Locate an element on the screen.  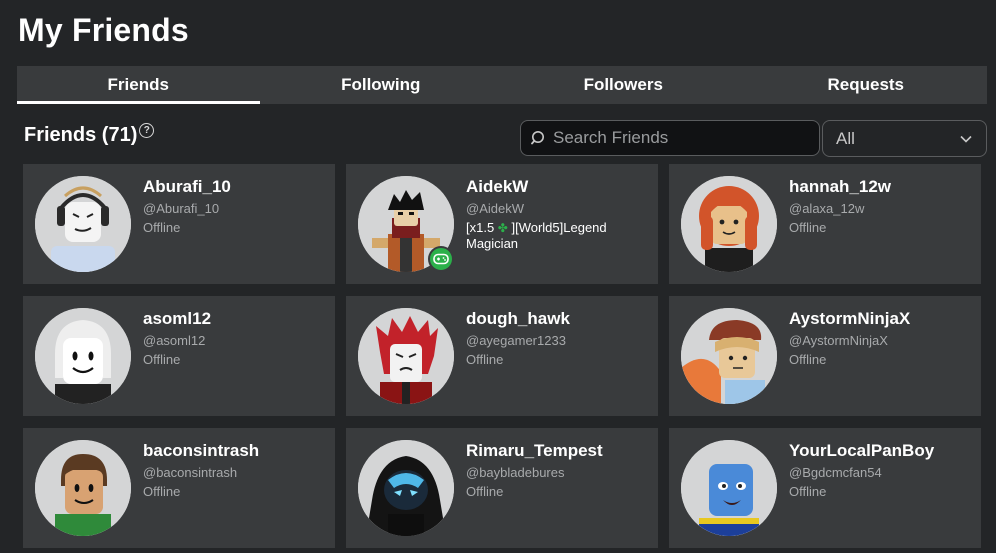
friends-tabs: Friends Following Followers Requests is located at coordinates (502, 85).